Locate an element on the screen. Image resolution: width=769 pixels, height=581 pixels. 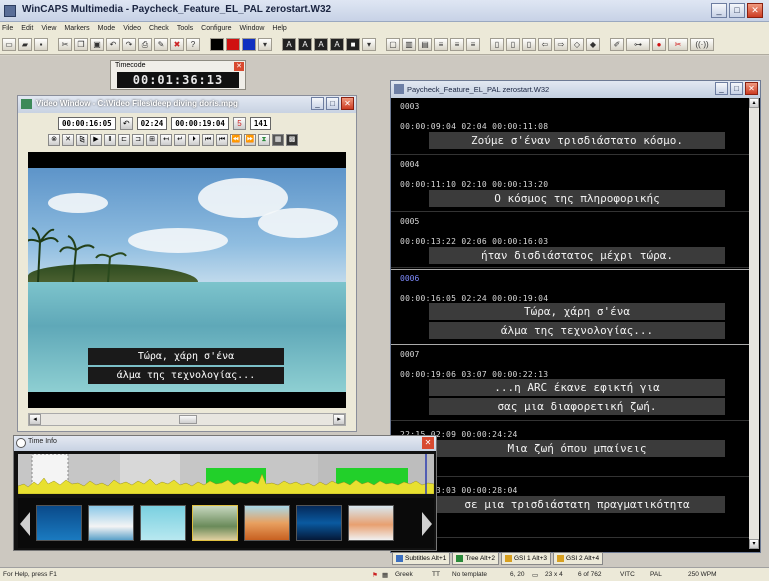
box-b-icon: A is located at coordinates (305, 44).